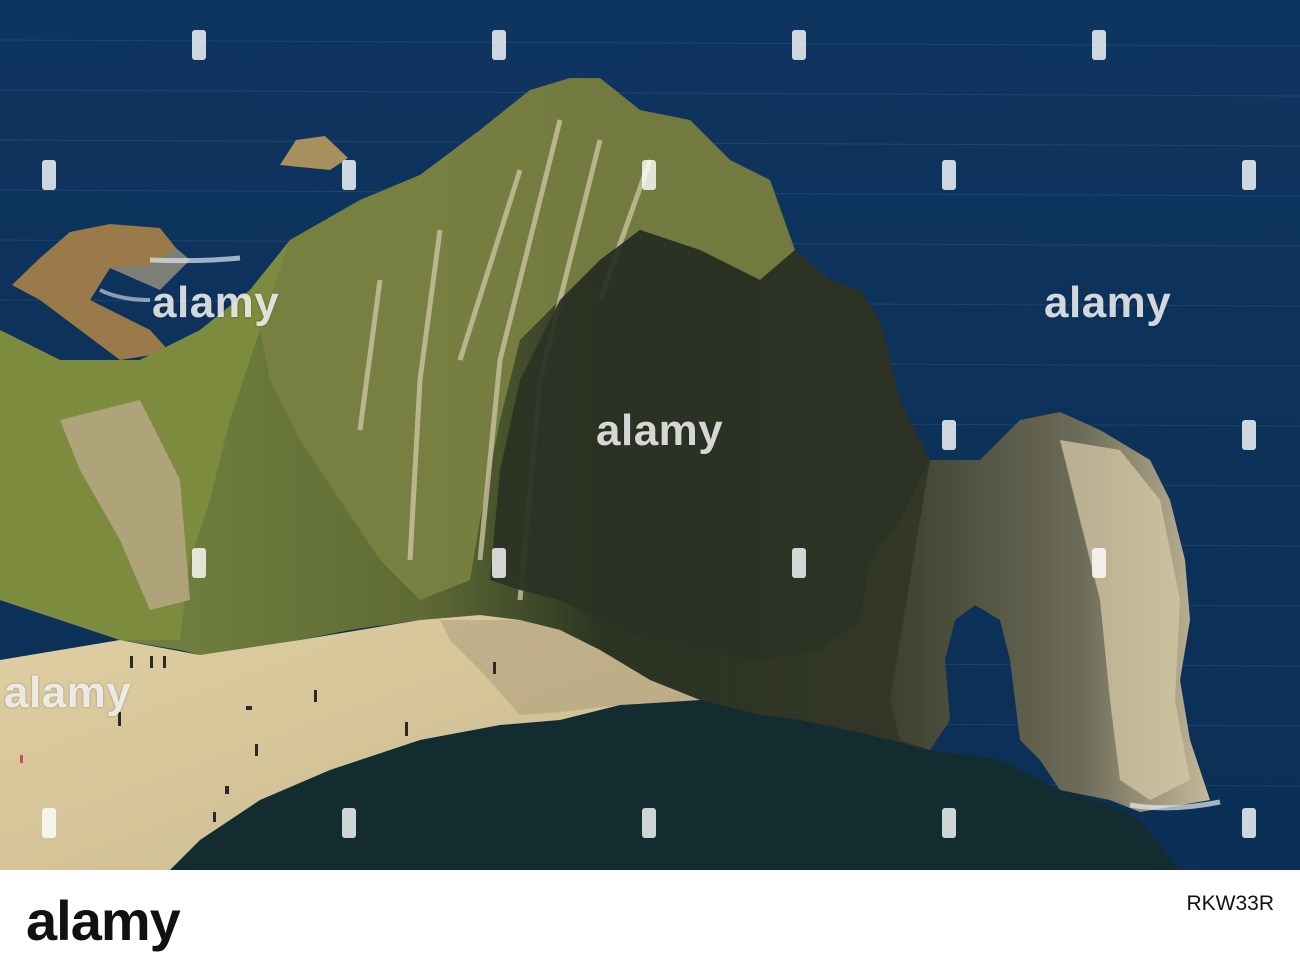 The image size is (1300, 960). What do you see at coordinates (195, 259) in the screenshot?
I see `surf` at bounding box center [195, 259].